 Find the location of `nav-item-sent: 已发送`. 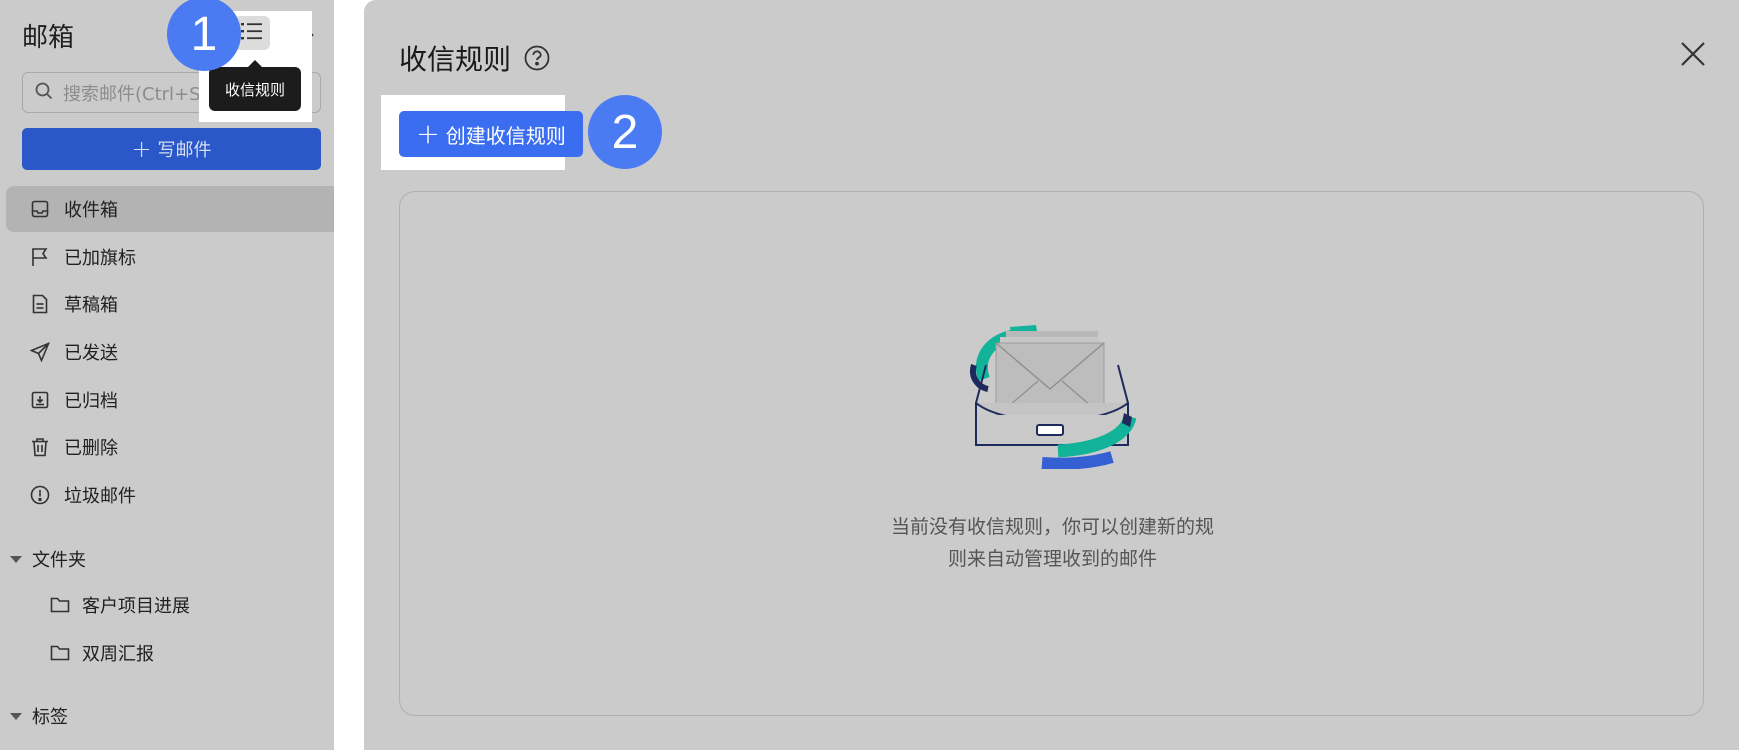

nav-item-sent: 已发送 is located at coordinates (170, 352).